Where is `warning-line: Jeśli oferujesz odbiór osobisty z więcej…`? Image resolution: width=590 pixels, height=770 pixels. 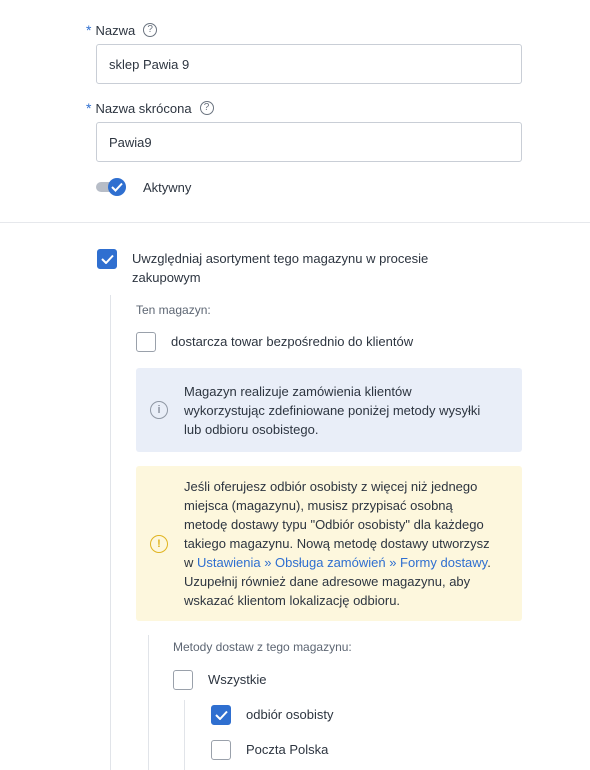
warning-line: Jeśli oferujesz odbiór osobisty z więcej… is located at coordinates (331, 486).